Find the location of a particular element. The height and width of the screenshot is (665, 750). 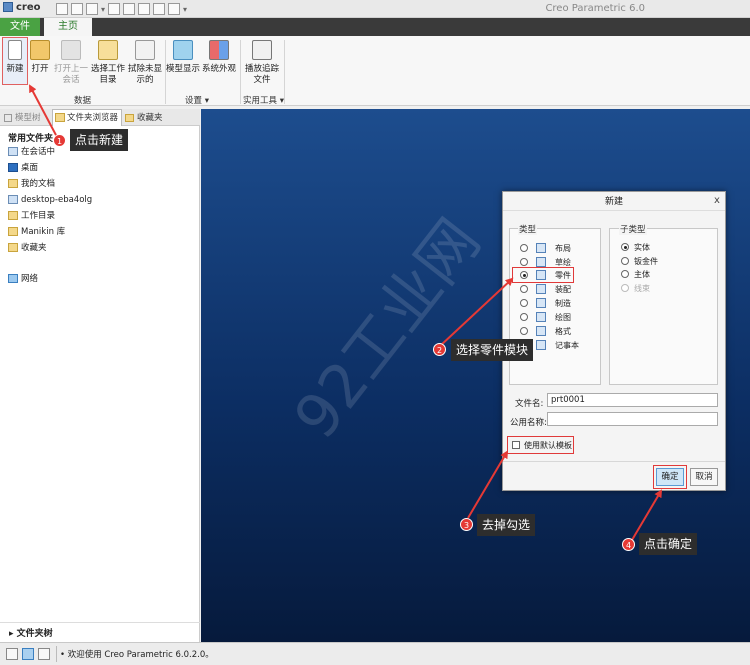

tab-favorites-label: 收藏夹 is located at coordinates (150, 118).